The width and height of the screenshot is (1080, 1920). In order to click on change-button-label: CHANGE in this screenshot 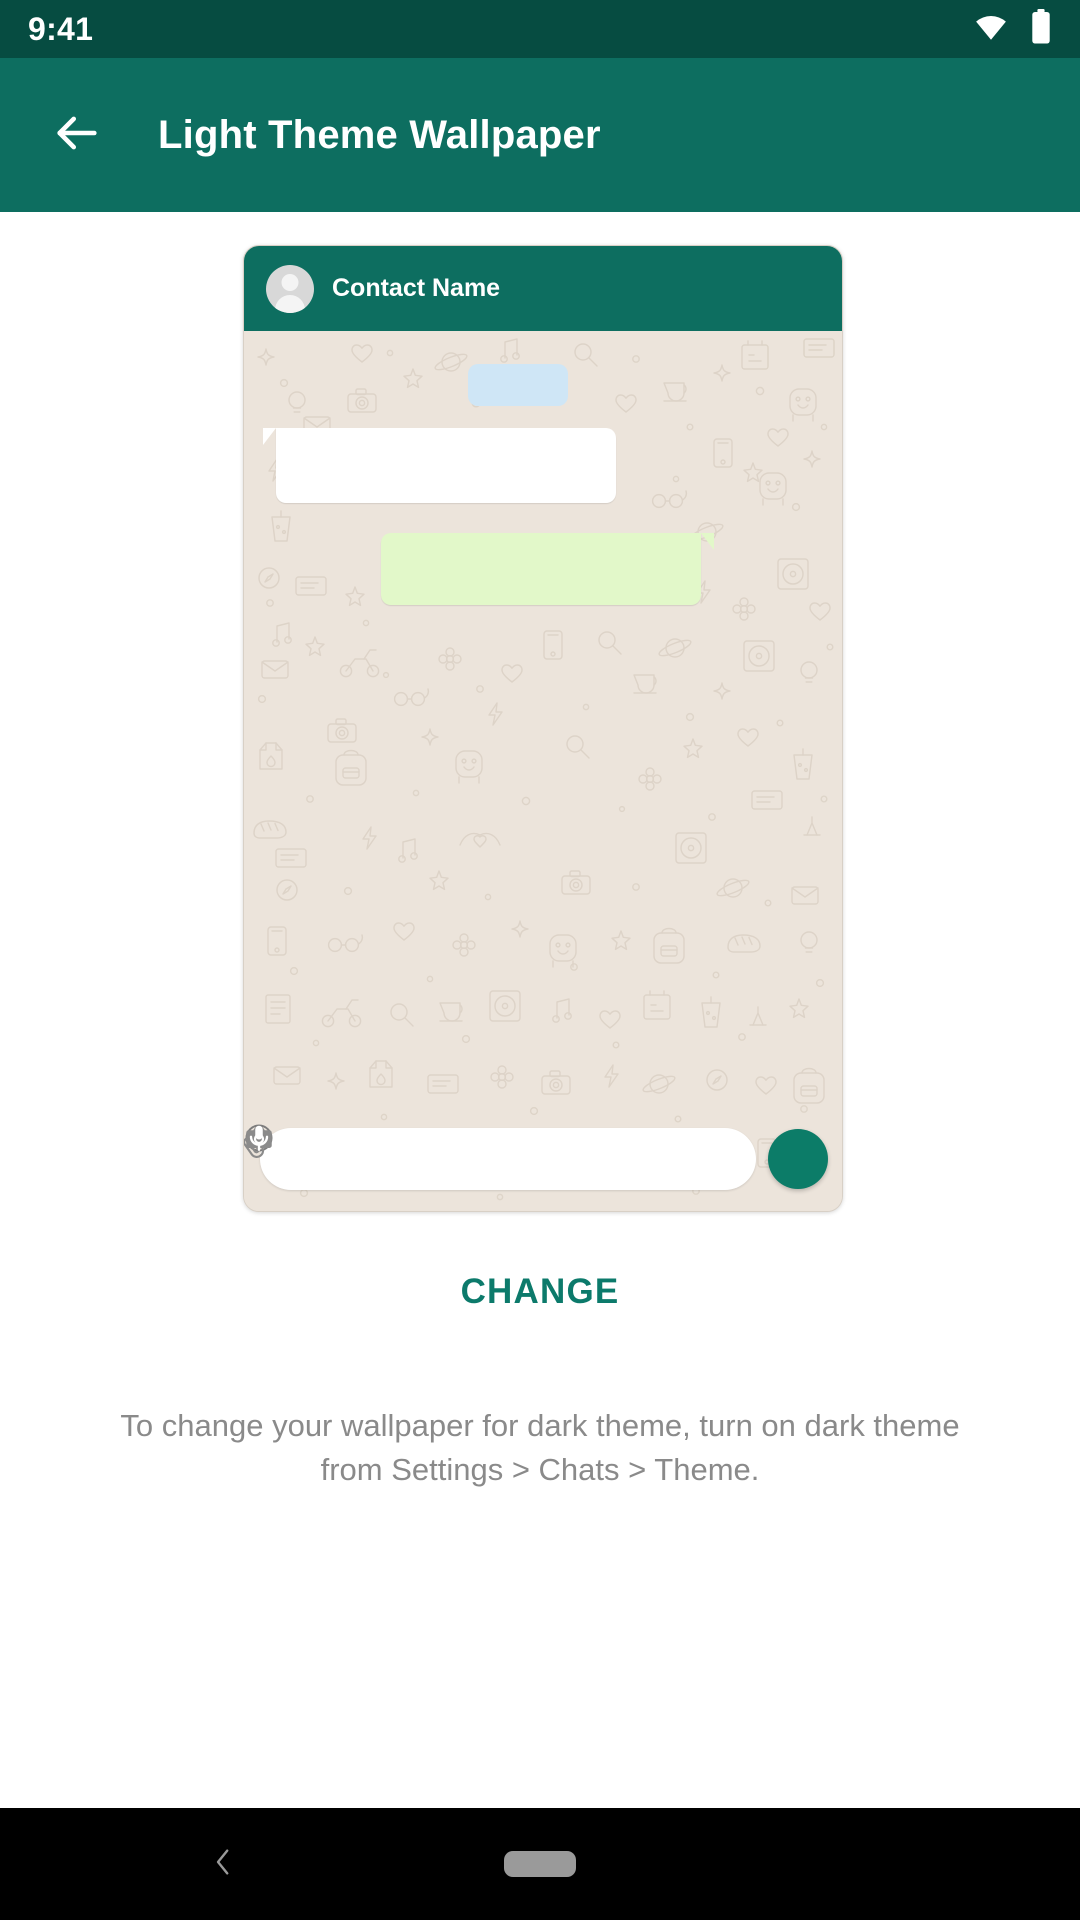, I will do `click(540, 1291)`.